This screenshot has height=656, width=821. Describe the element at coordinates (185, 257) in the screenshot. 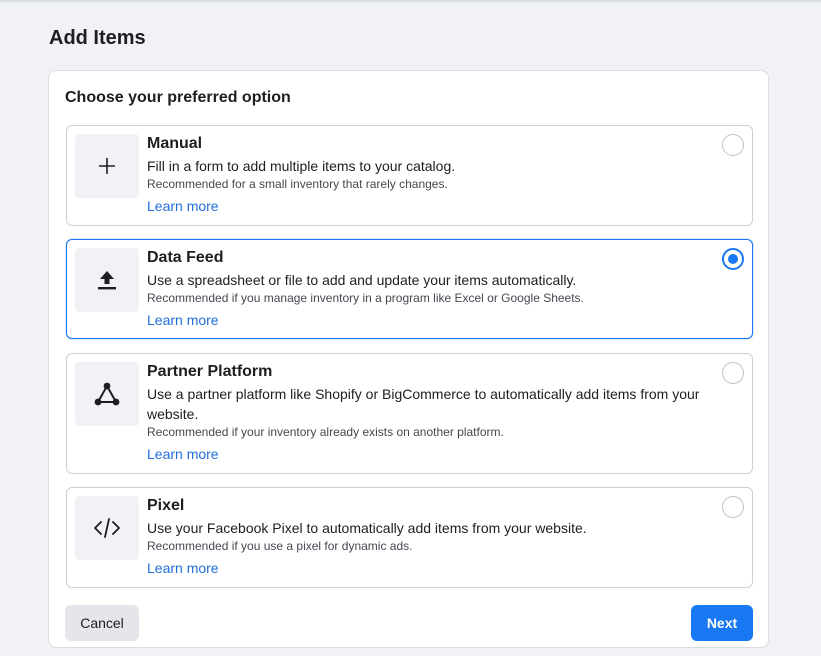

I see `option-title: Data Feed` at that location.